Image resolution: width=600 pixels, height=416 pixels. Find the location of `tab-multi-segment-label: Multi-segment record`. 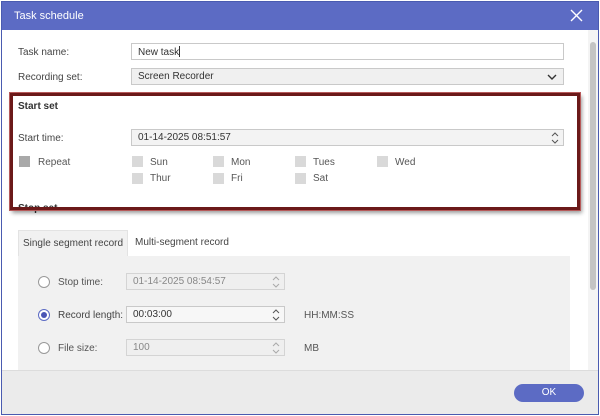

tab-multi-segment-label: Multi-segment record is located at coordinates (182, 242).